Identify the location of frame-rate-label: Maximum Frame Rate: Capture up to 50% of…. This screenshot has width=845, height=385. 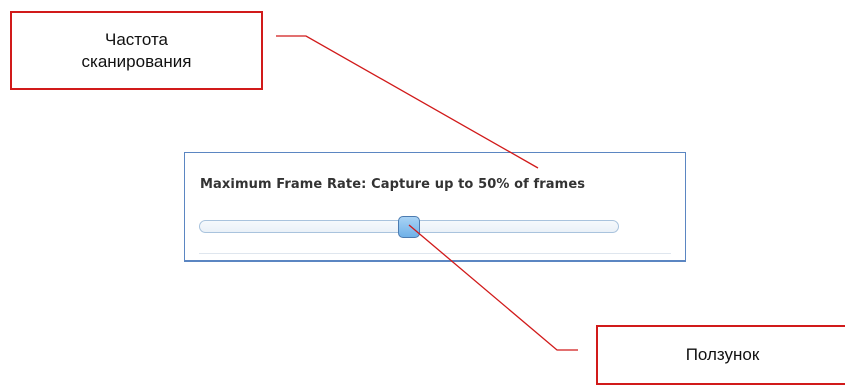
(393, 184).